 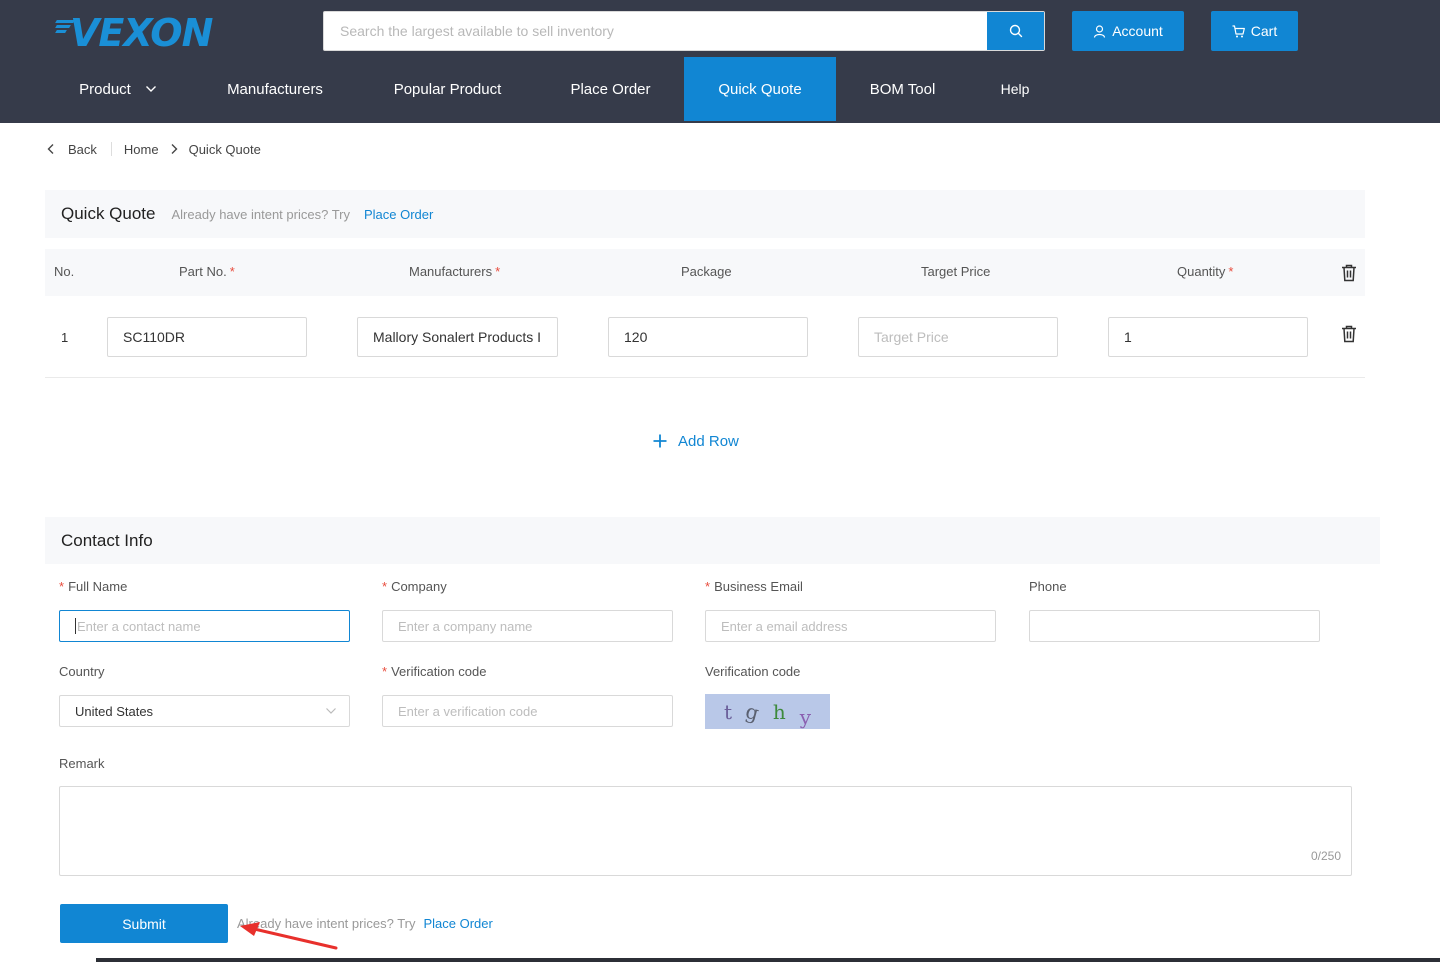 What do you see at coordinates (207, 271) in the screenshot?
I see `col-part-no: Part No. *` at bounding box center [207, 271].